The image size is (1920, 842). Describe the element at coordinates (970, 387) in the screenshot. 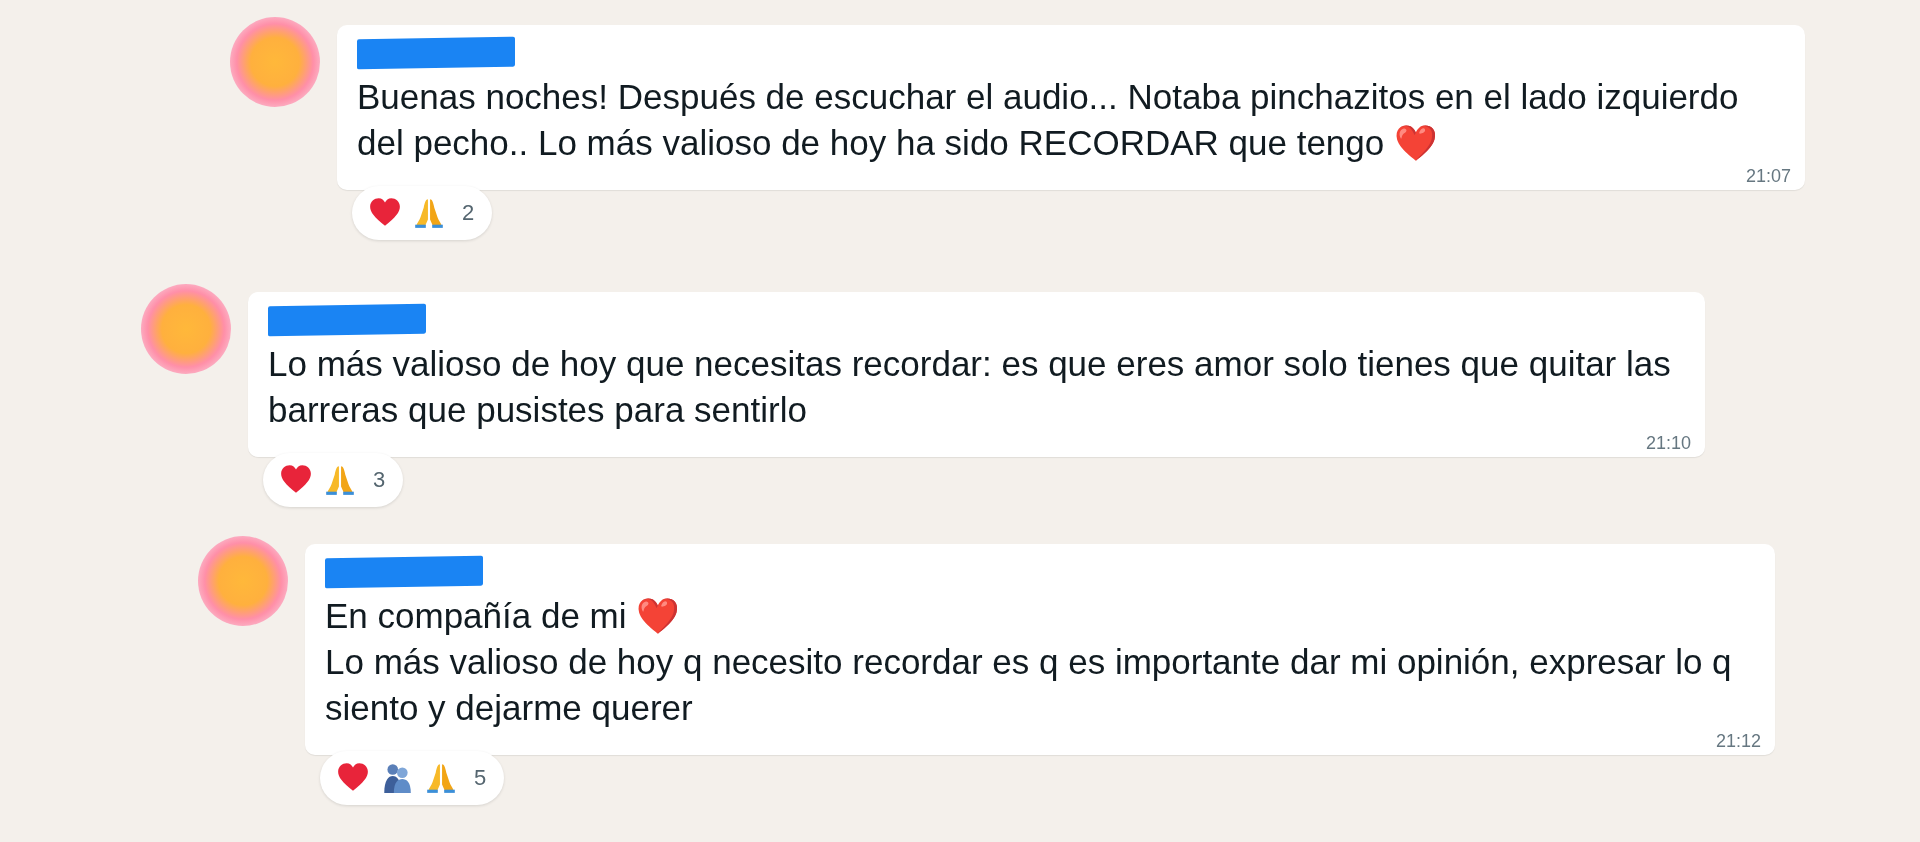

I see `message-text: Lo más valioso de hoy que necesitas recordar: es que eres amor solo tienes que quitar las barreras que pusistes para sentirlo` at that location.